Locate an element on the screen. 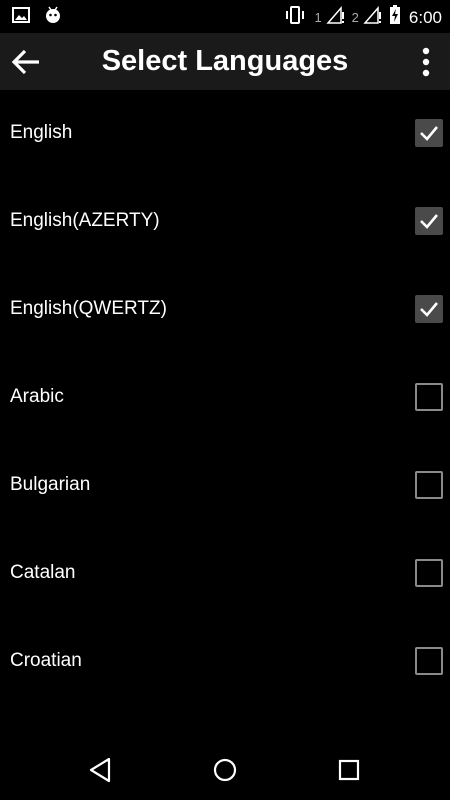 The width and height of the screenshot is (450, 800). nav-recents-button is located at coordinates (349, 770).